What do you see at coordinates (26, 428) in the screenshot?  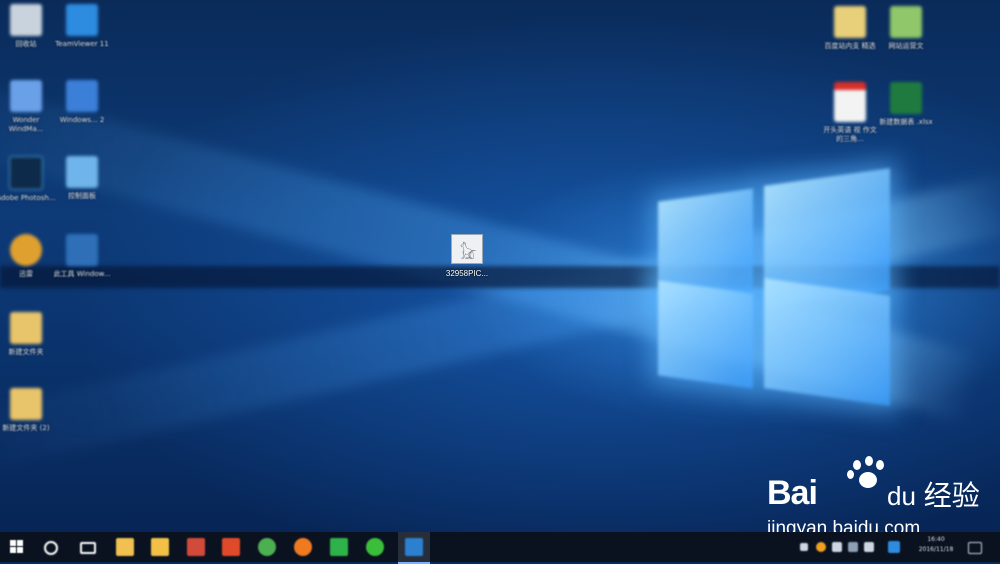 I see `desktop-icon-label: 新建文件夹 (2)` at bounding box center [26, 428].